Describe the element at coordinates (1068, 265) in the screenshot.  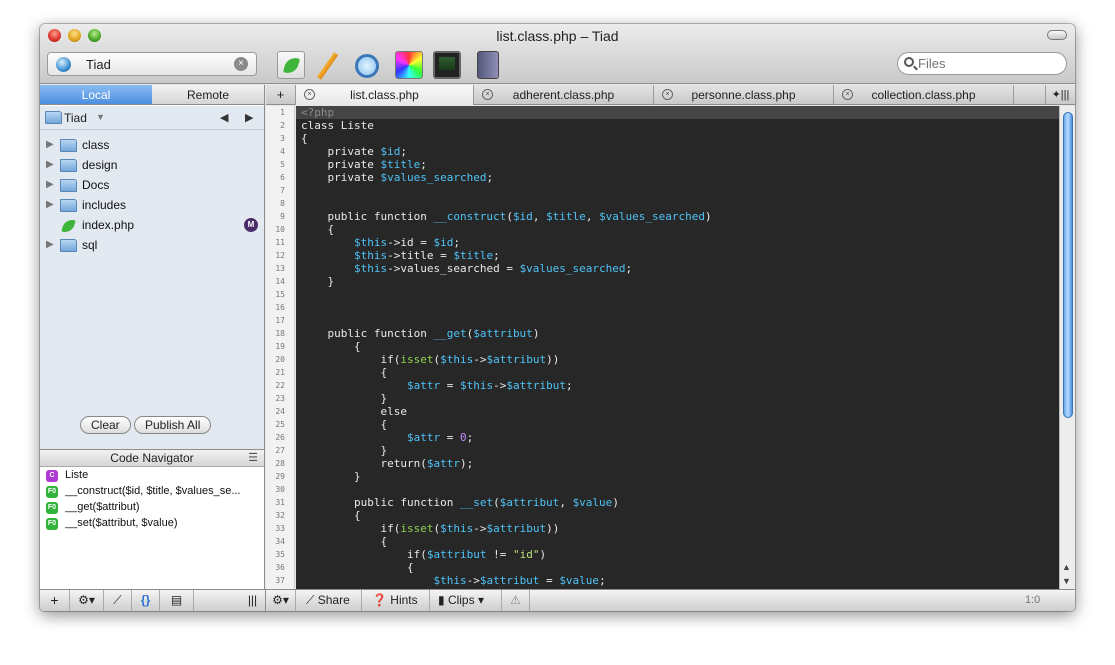
I see `scrollbar-thumb` at that location.